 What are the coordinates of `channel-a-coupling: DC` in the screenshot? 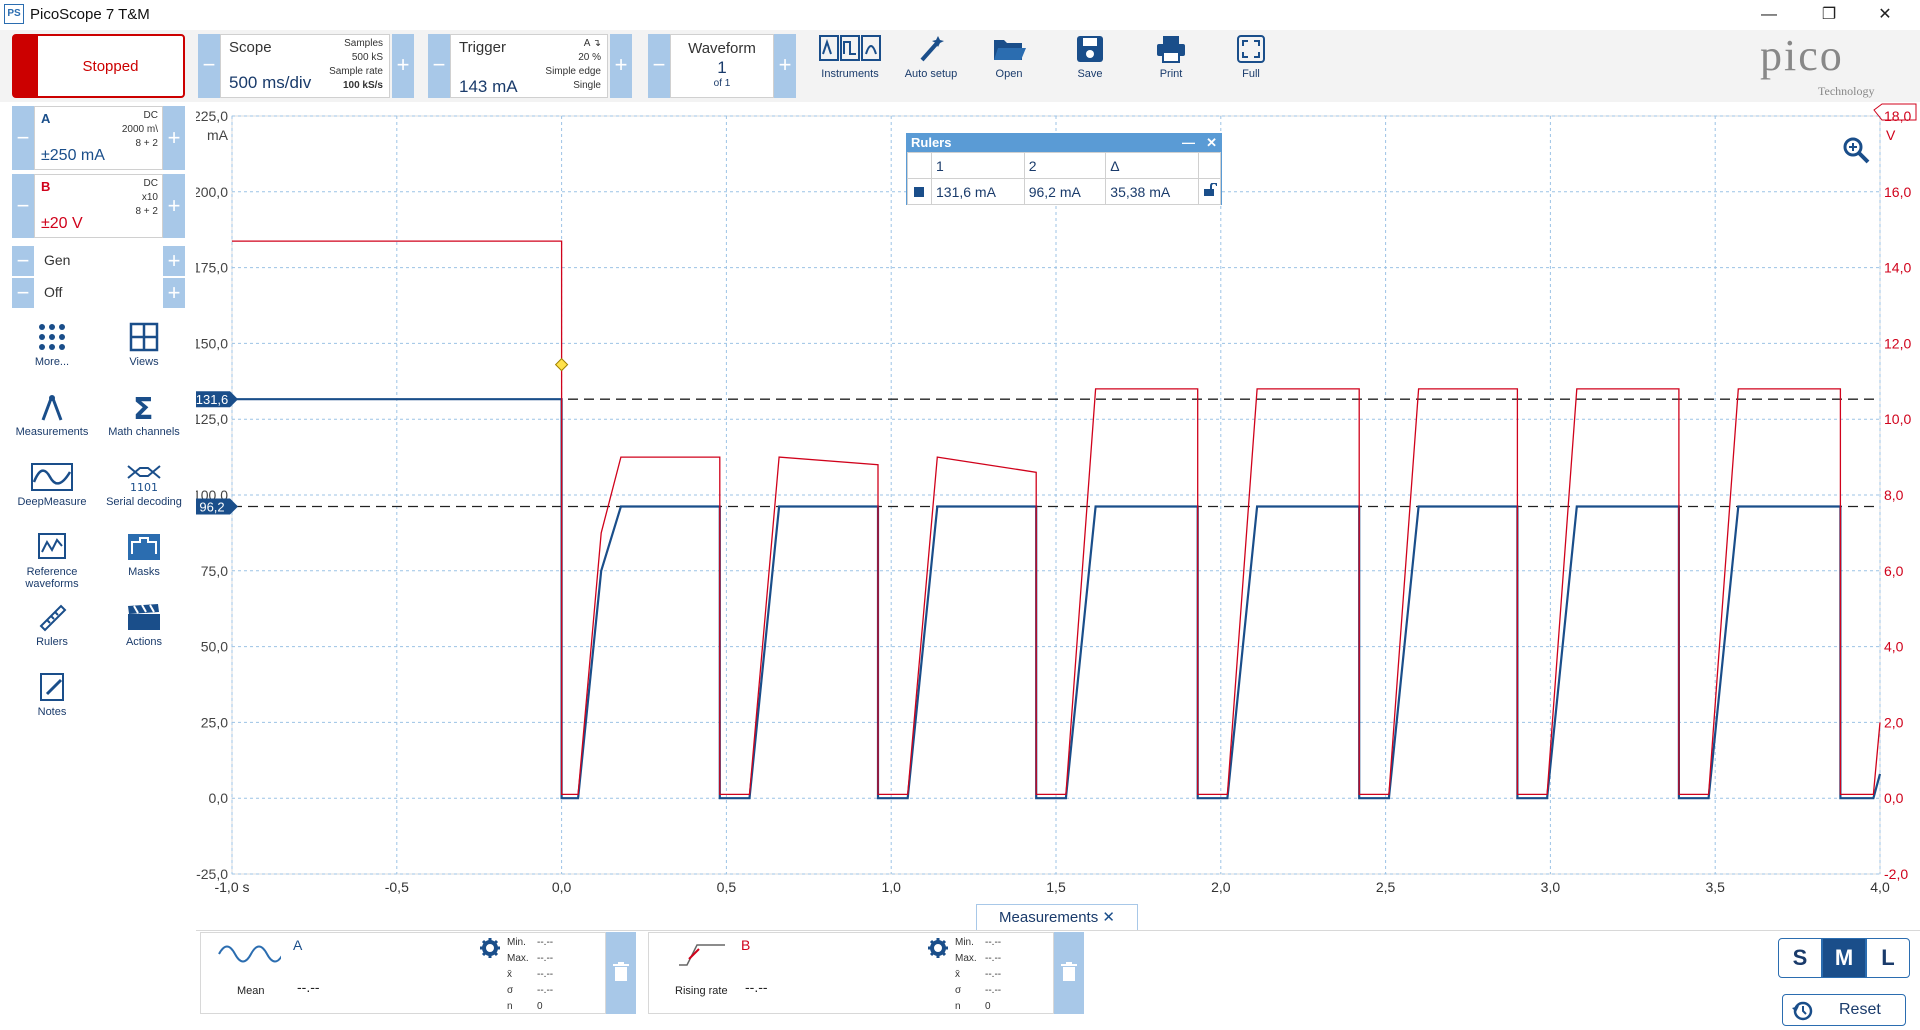 It's located at (150, 115).